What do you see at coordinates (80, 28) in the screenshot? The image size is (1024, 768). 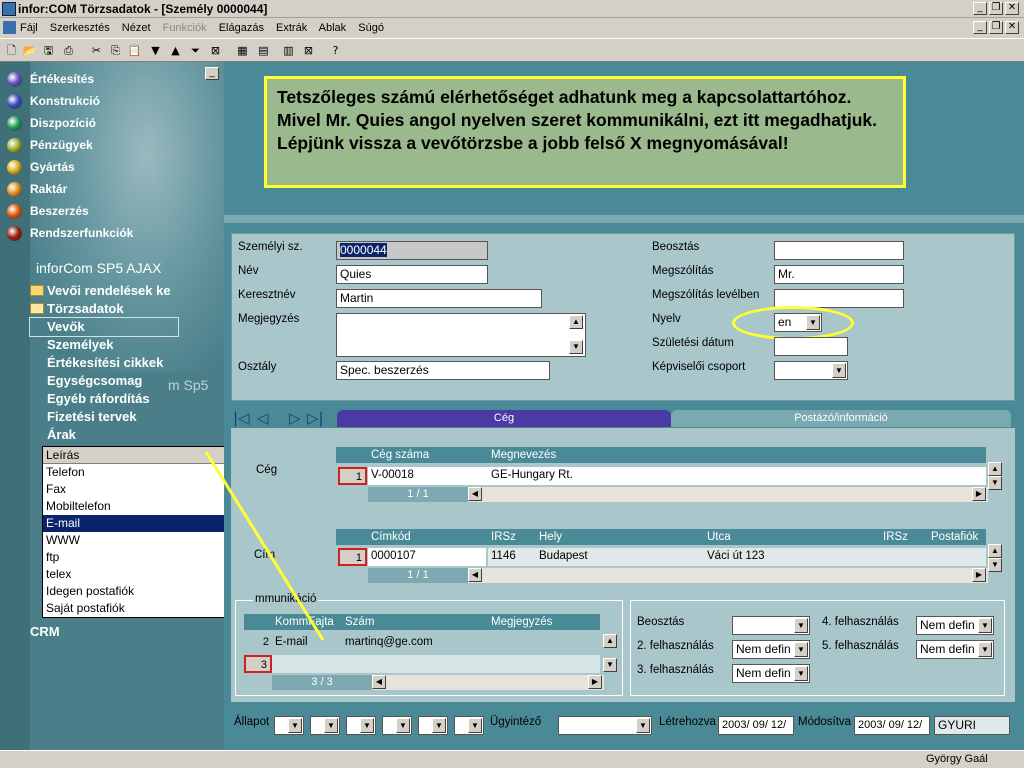 I see `menu-edit: Szerkesztés` at bounding box center [80, 28].